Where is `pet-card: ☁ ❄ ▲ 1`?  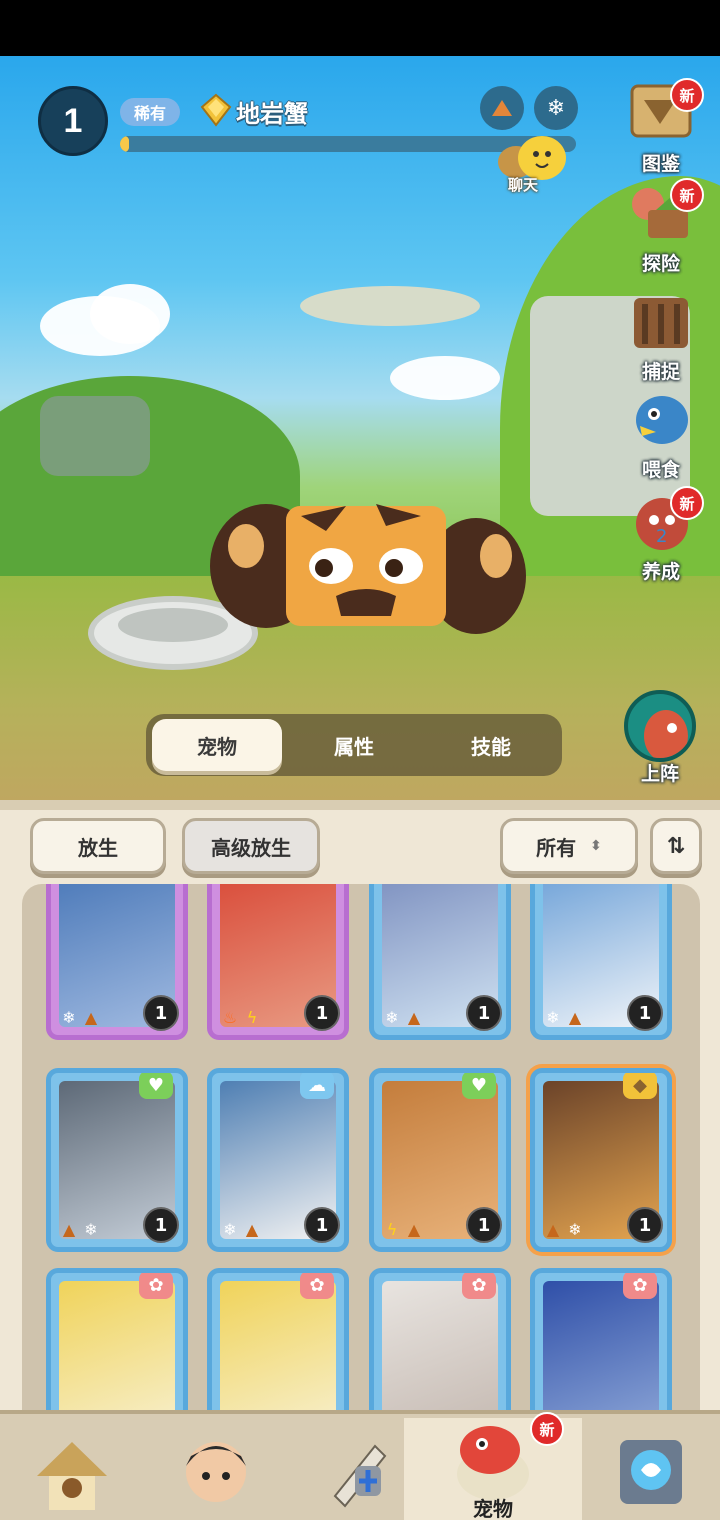 pet-card: ☁ ❄ ▲ 1 is located at coordinates (278, 1160).